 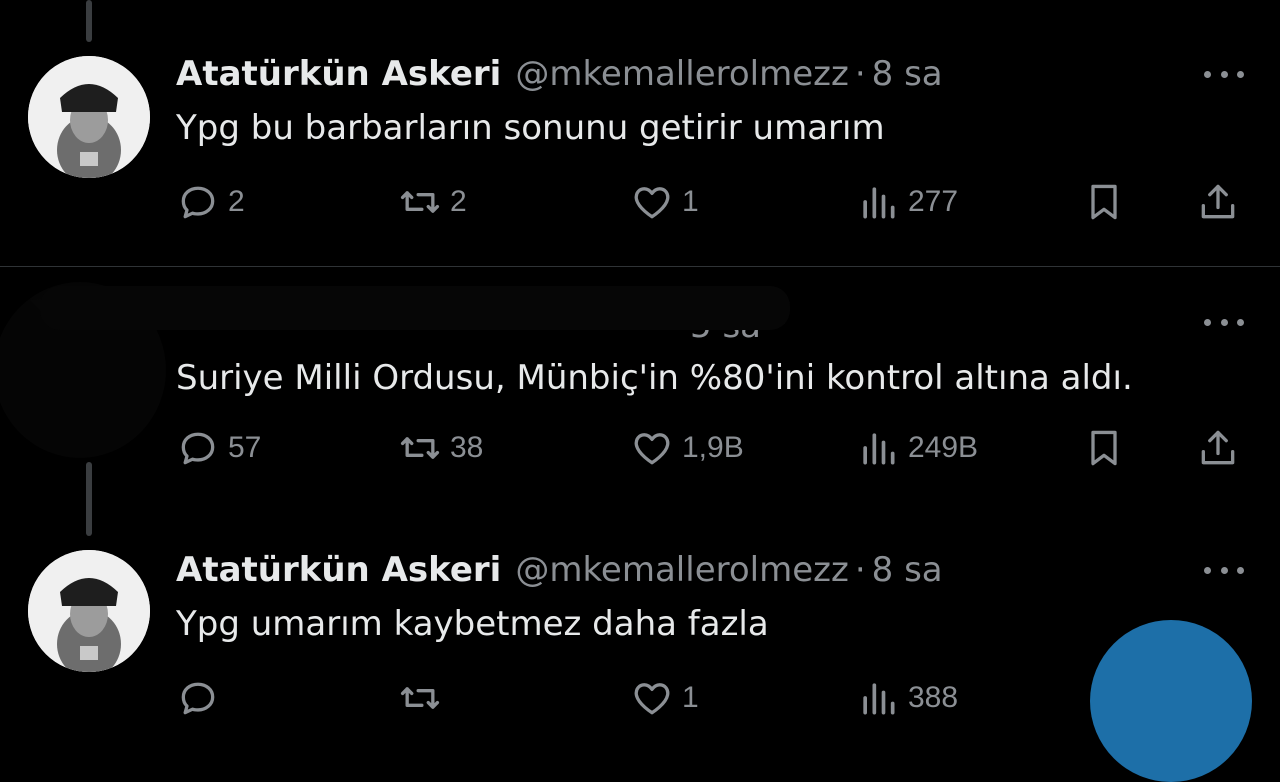 I want to click on views-count: 388, so click(x=933, y=697).